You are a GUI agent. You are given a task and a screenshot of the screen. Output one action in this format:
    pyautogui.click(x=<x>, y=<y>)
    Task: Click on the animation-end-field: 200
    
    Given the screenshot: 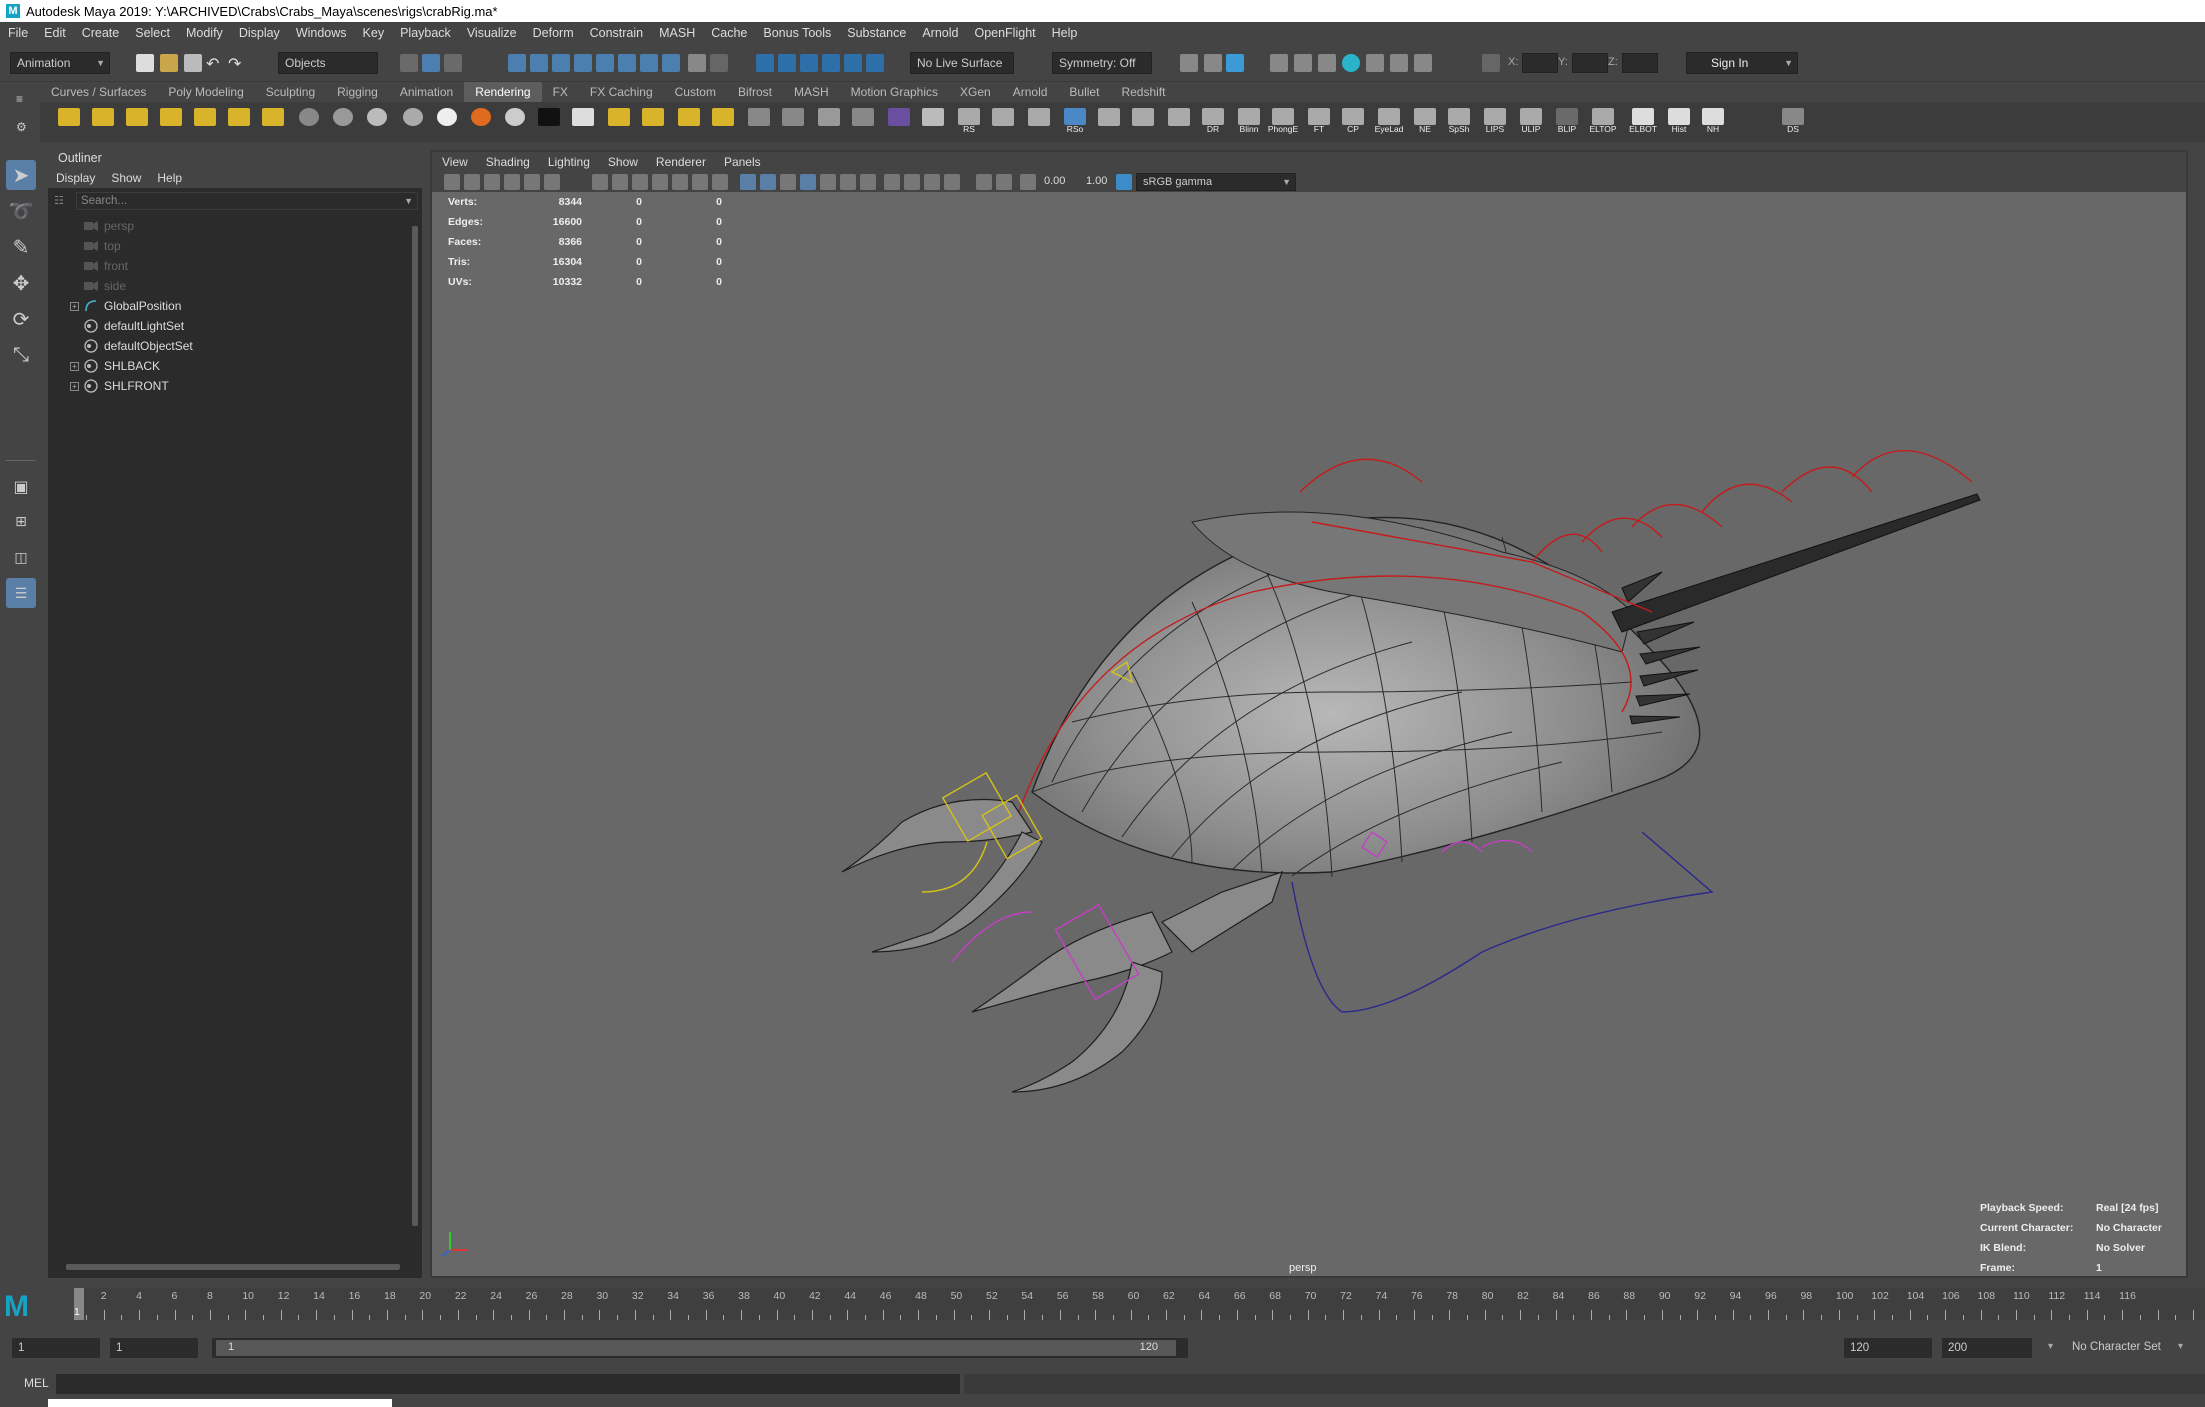 What is the action you would take?
    pyautogui.click(x=1987, y=1348)
    